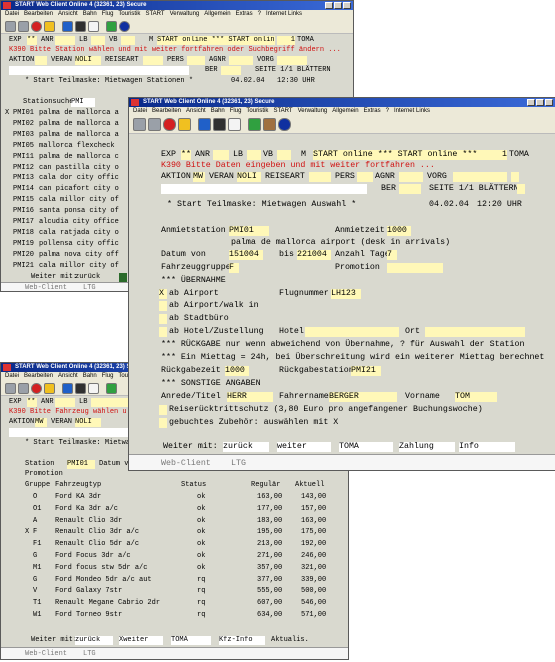  I want to click on vehicle-select-mark: X, so click(27, 532).